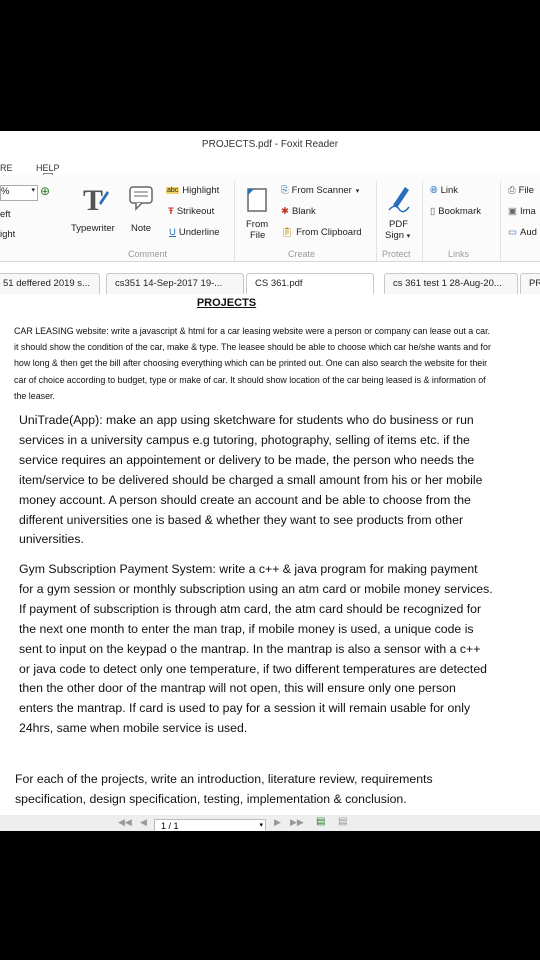 This screenshot has height=960, width=540. Describe the element at coordinates (201, 190) in the screenshot. I see `highlight-label: Highlight` at that location.